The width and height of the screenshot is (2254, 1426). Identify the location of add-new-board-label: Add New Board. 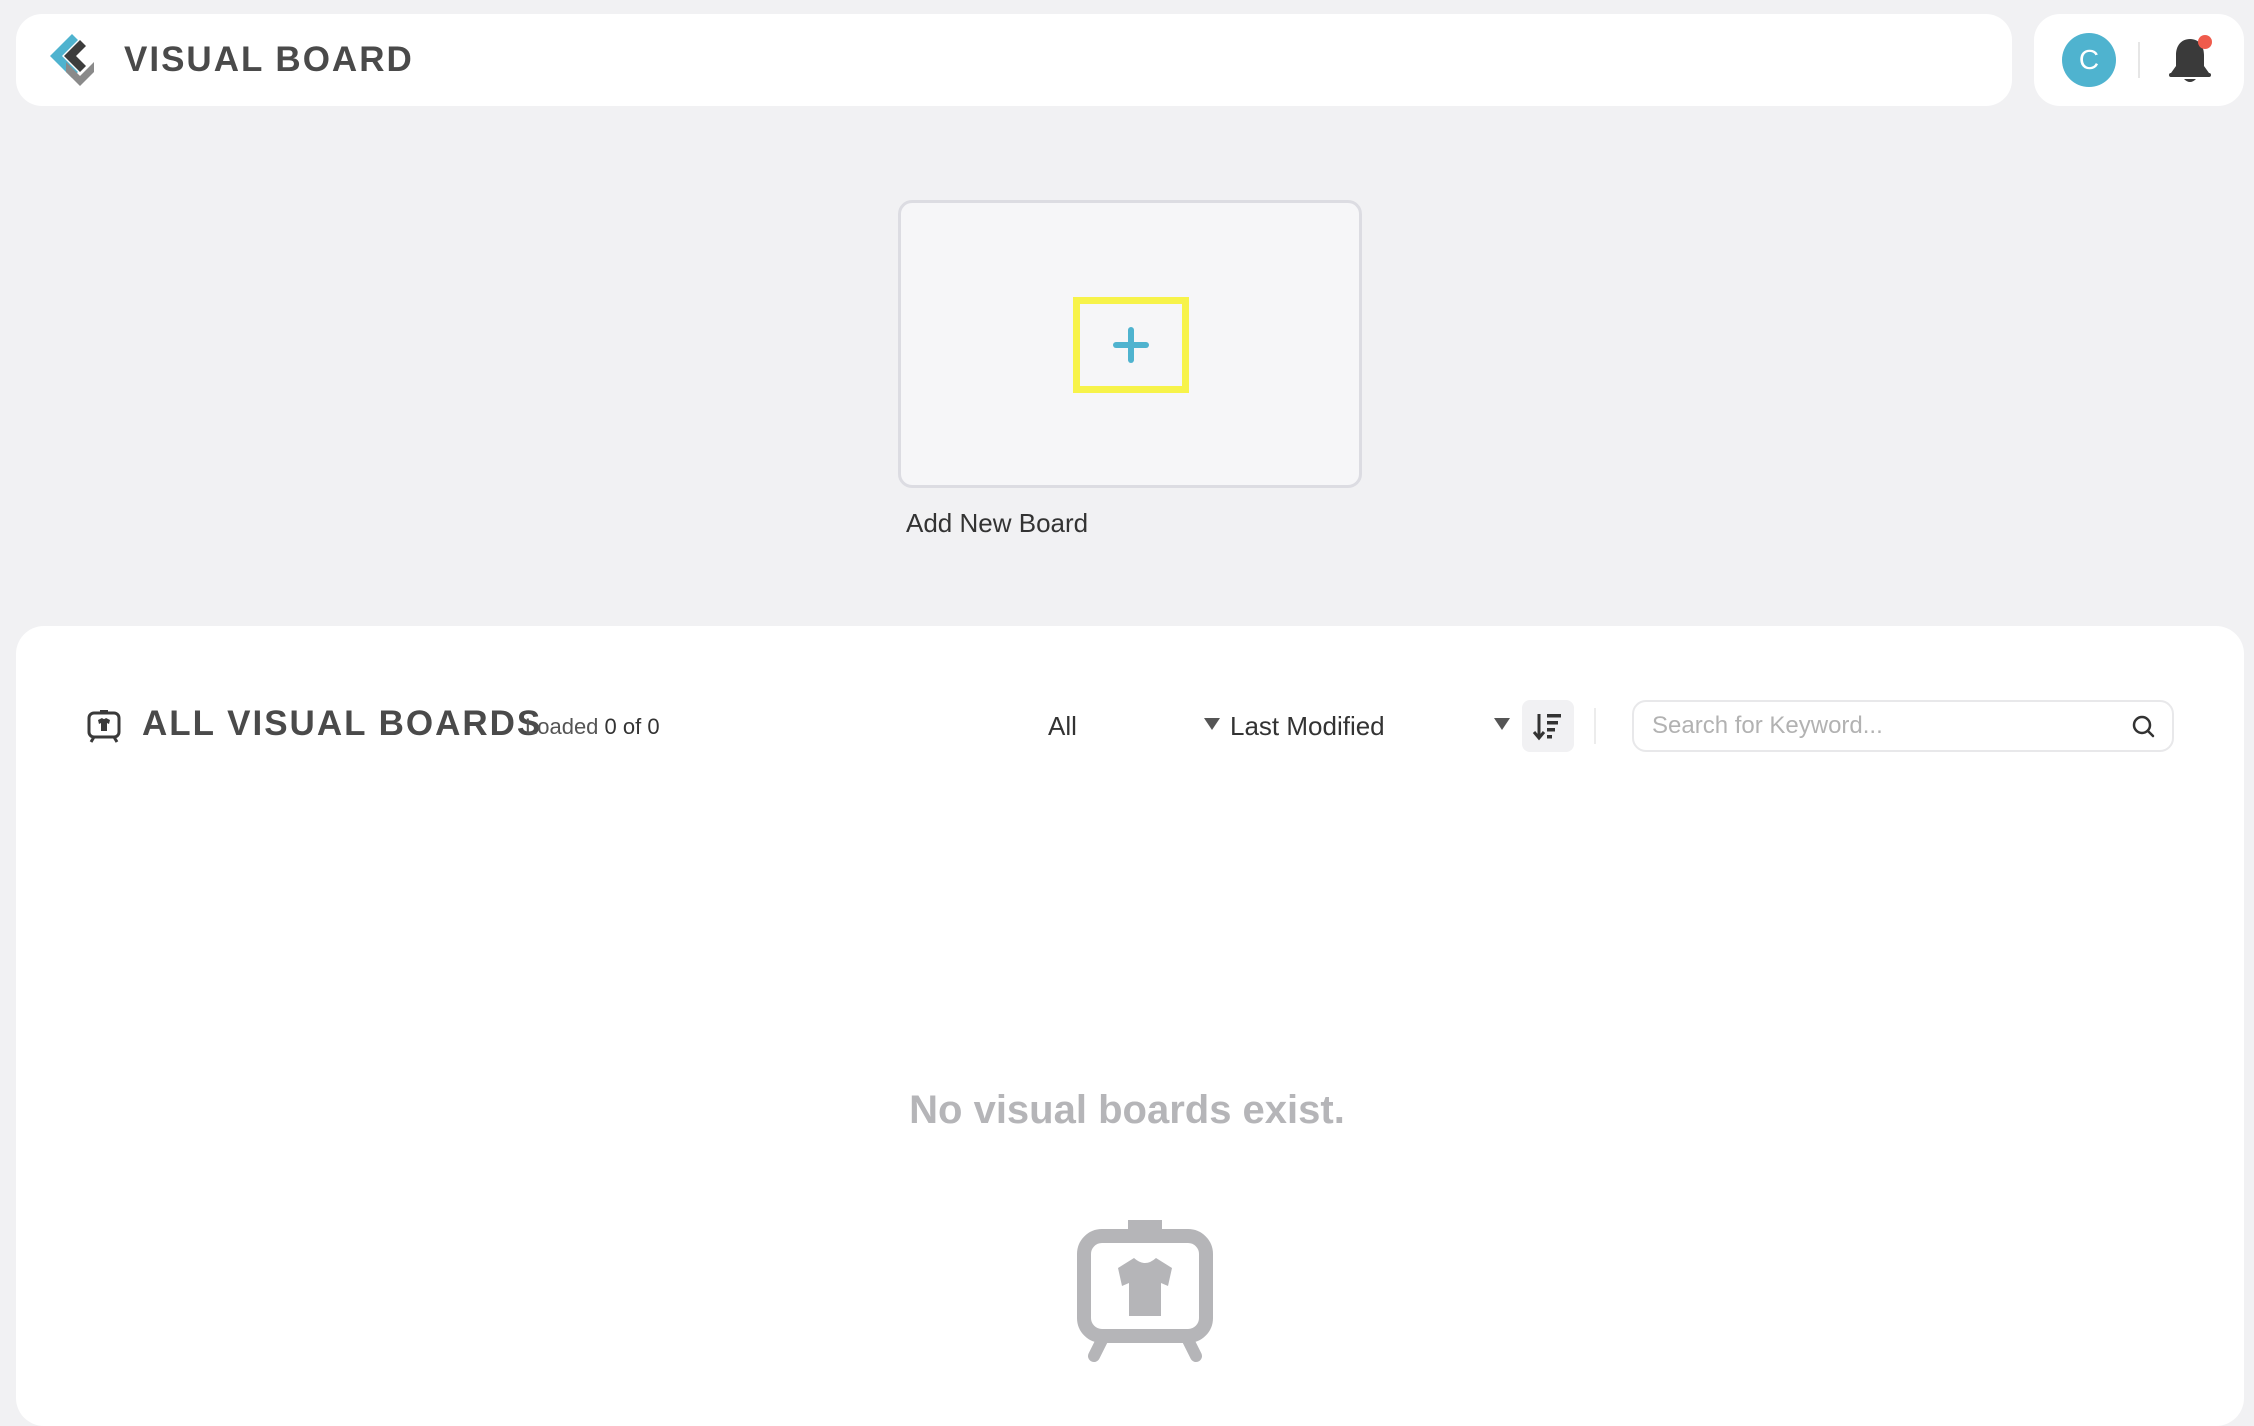
(997, 523).